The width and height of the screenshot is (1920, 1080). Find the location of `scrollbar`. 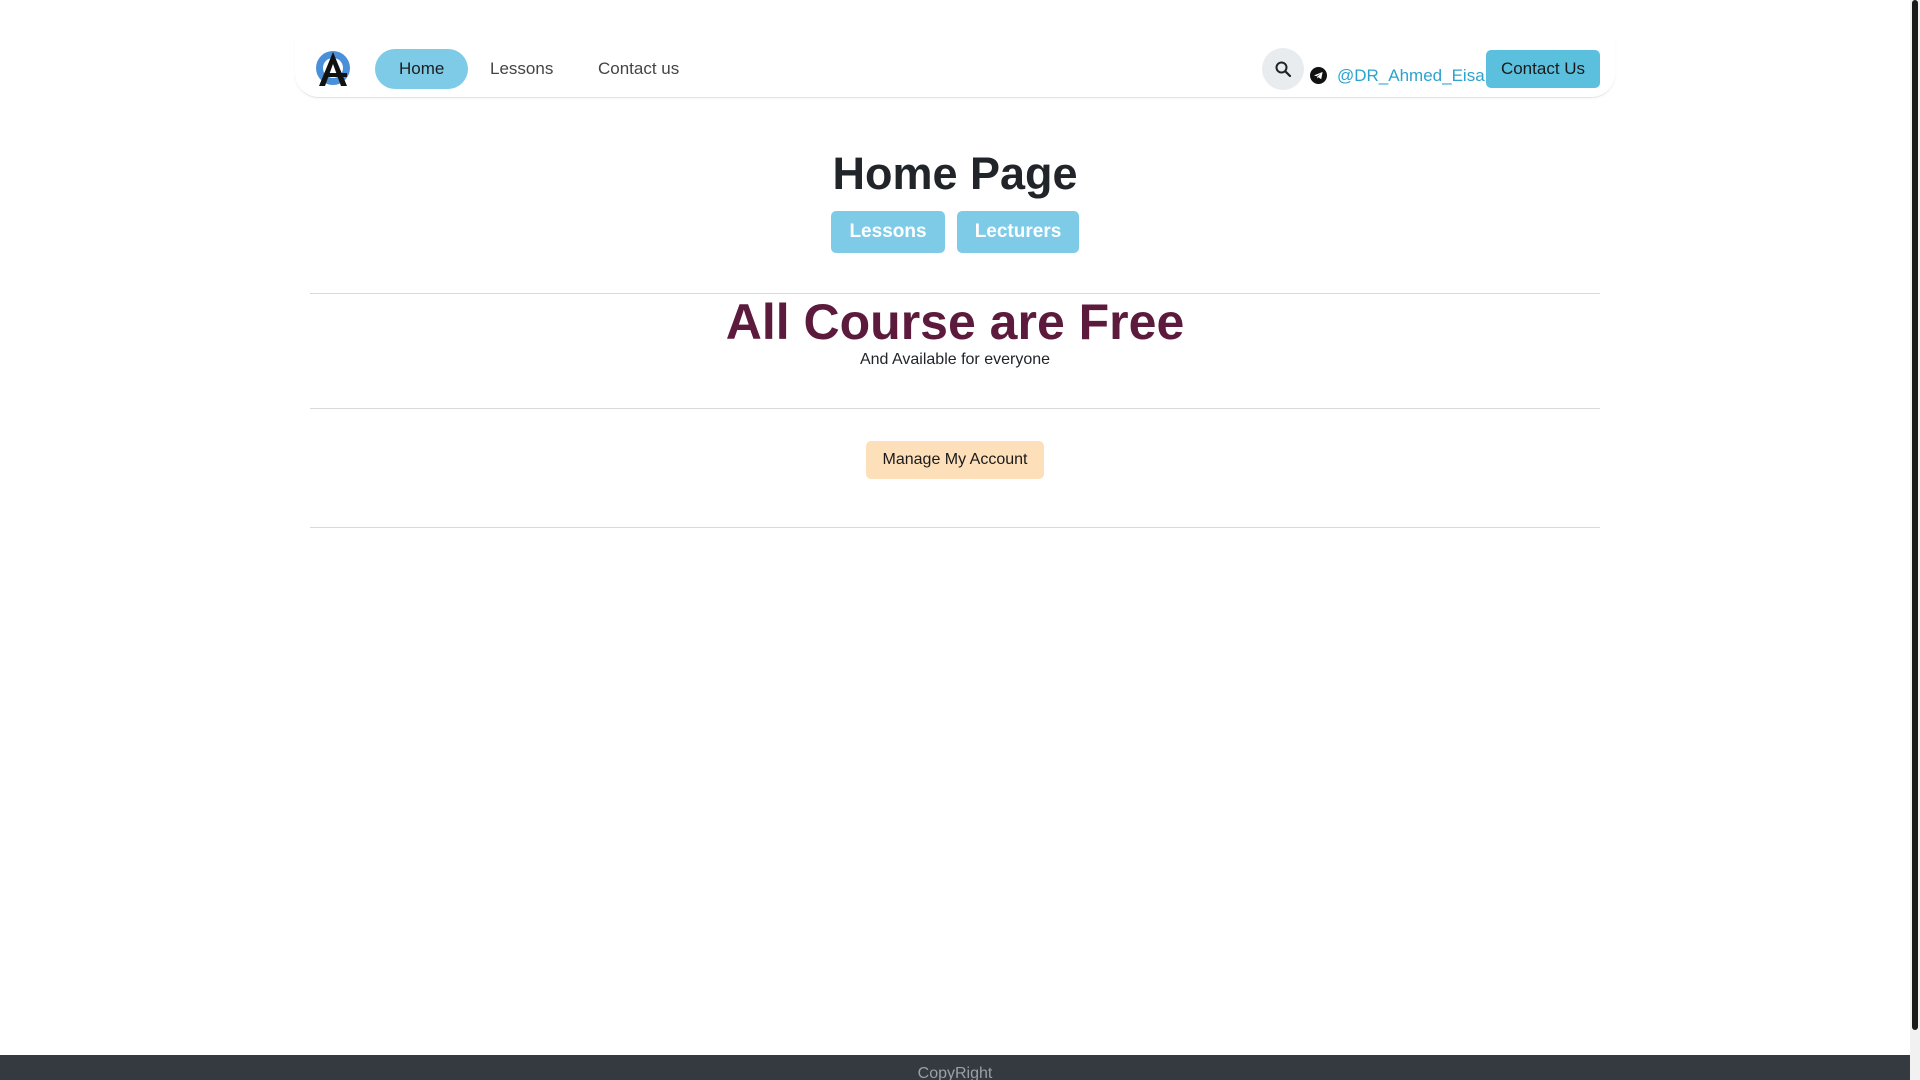

scrollbar is located at coordinates (1915, 540).